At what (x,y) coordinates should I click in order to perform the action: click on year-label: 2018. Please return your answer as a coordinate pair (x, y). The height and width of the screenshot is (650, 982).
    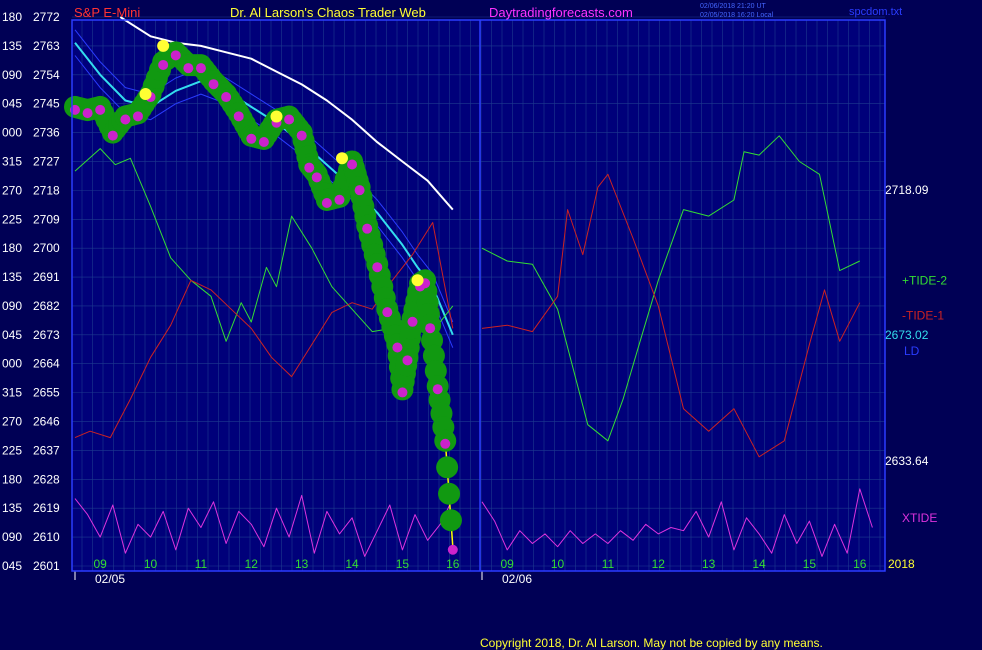
    Looking at the image, I should click on (901, 564).